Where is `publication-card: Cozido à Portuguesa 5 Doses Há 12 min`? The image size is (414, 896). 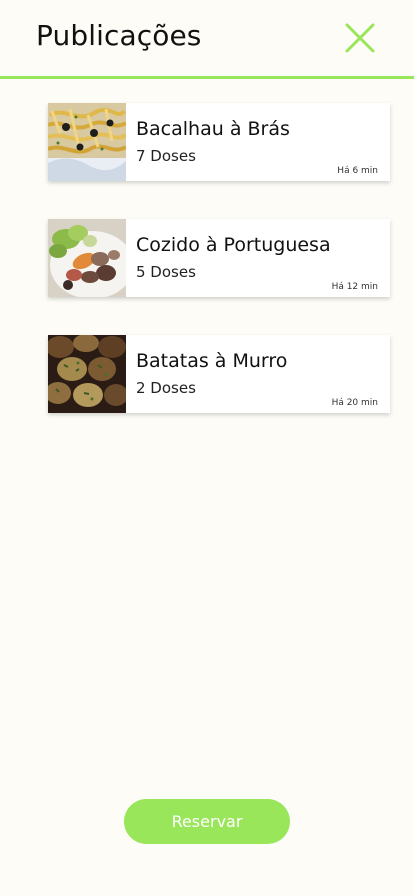 publication-card: Cozido à Portuguesa 5 Doses Há 12 min is located at coordinates (219, 258).